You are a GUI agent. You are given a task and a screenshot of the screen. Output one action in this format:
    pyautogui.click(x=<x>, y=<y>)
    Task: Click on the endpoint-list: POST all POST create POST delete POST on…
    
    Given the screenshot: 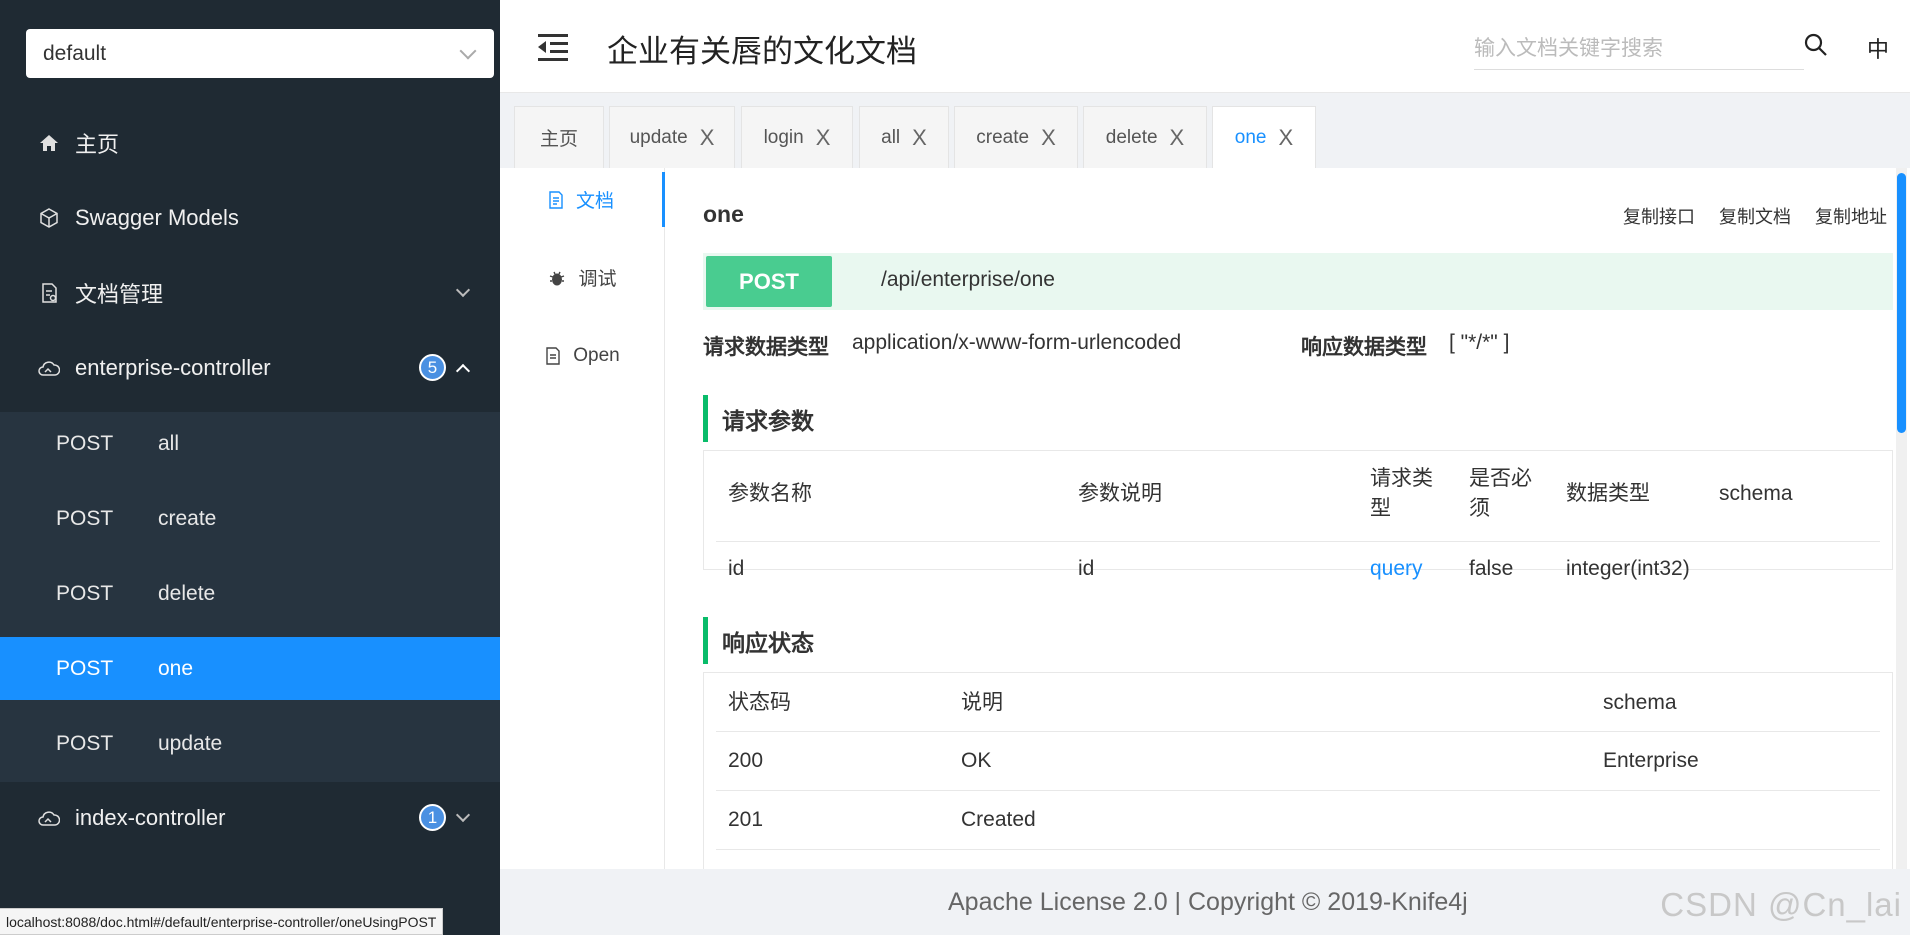 What is the action you would take?
    pyautogui.click(x=250, y=597)
    